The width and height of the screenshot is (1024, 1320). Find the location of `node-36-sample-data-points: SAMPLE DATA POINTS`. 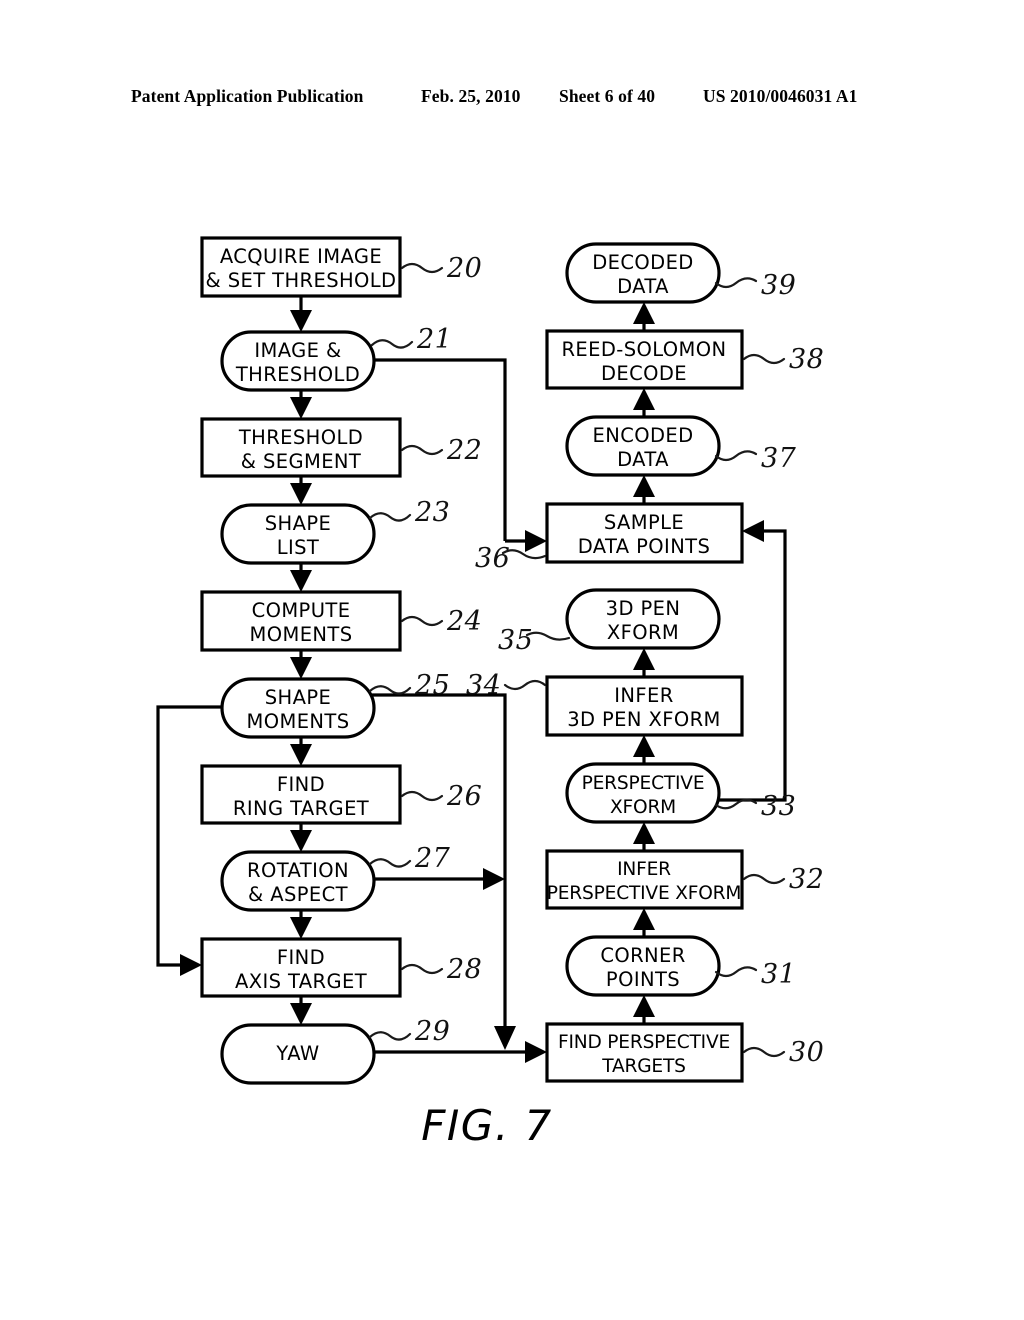

node-36-sample-data-points: SAMPLE DATA POINTS is located at coordinates (644, 533).